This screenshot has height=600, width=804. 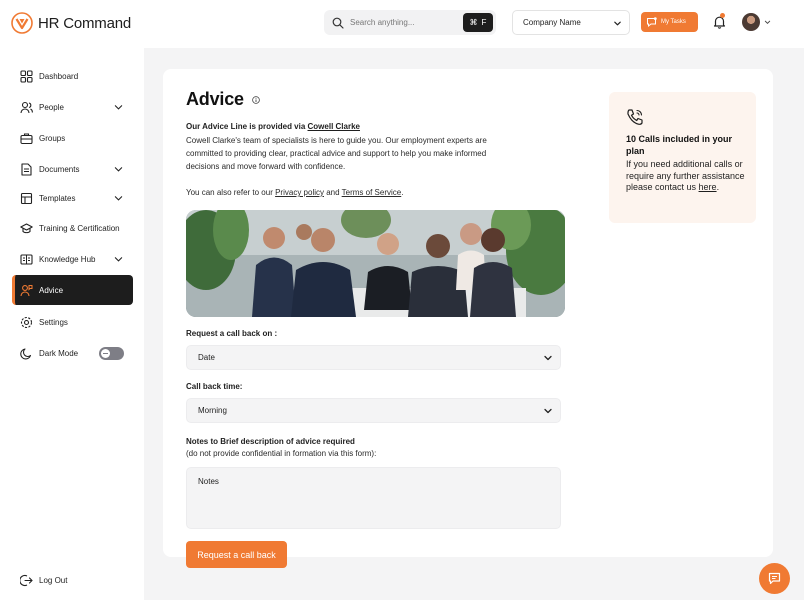 I want to click on callback-time-select: Morning, so click(x=373, y=410).